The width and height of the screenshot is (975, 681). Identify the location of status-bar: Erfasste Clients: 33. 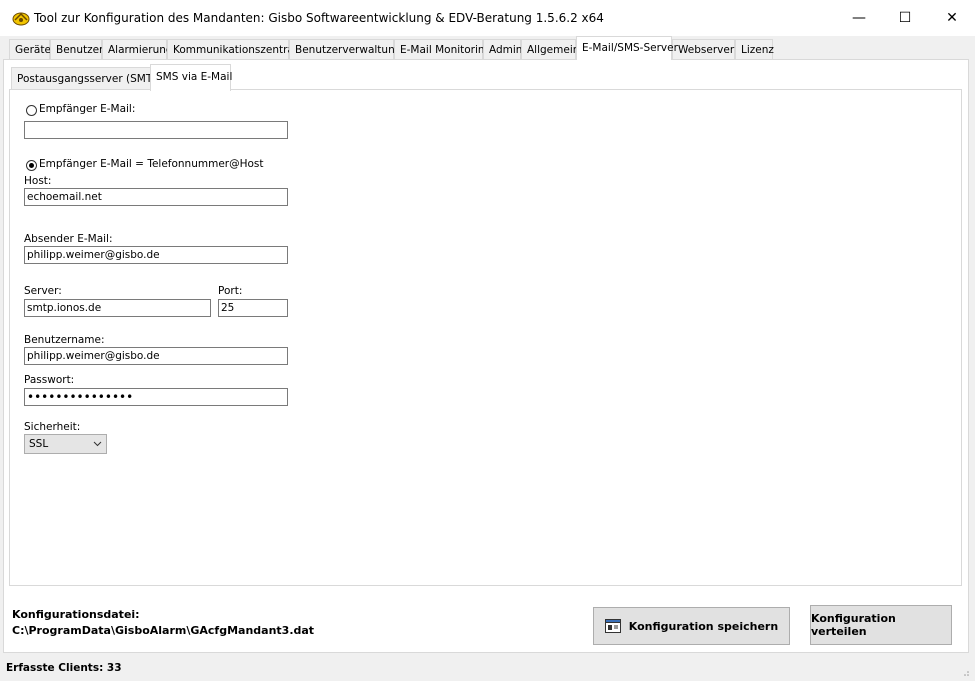
(487, 670).